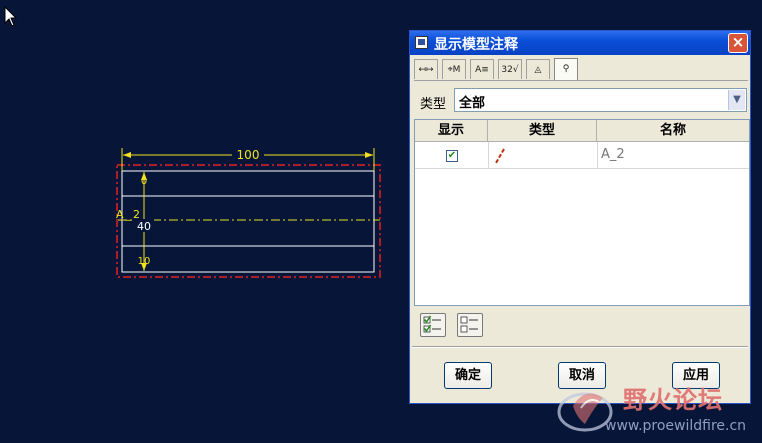  Describe the element at coordinates (736, 100) in the screenshot. I see `chevron-down-icon: ▼` at that location.